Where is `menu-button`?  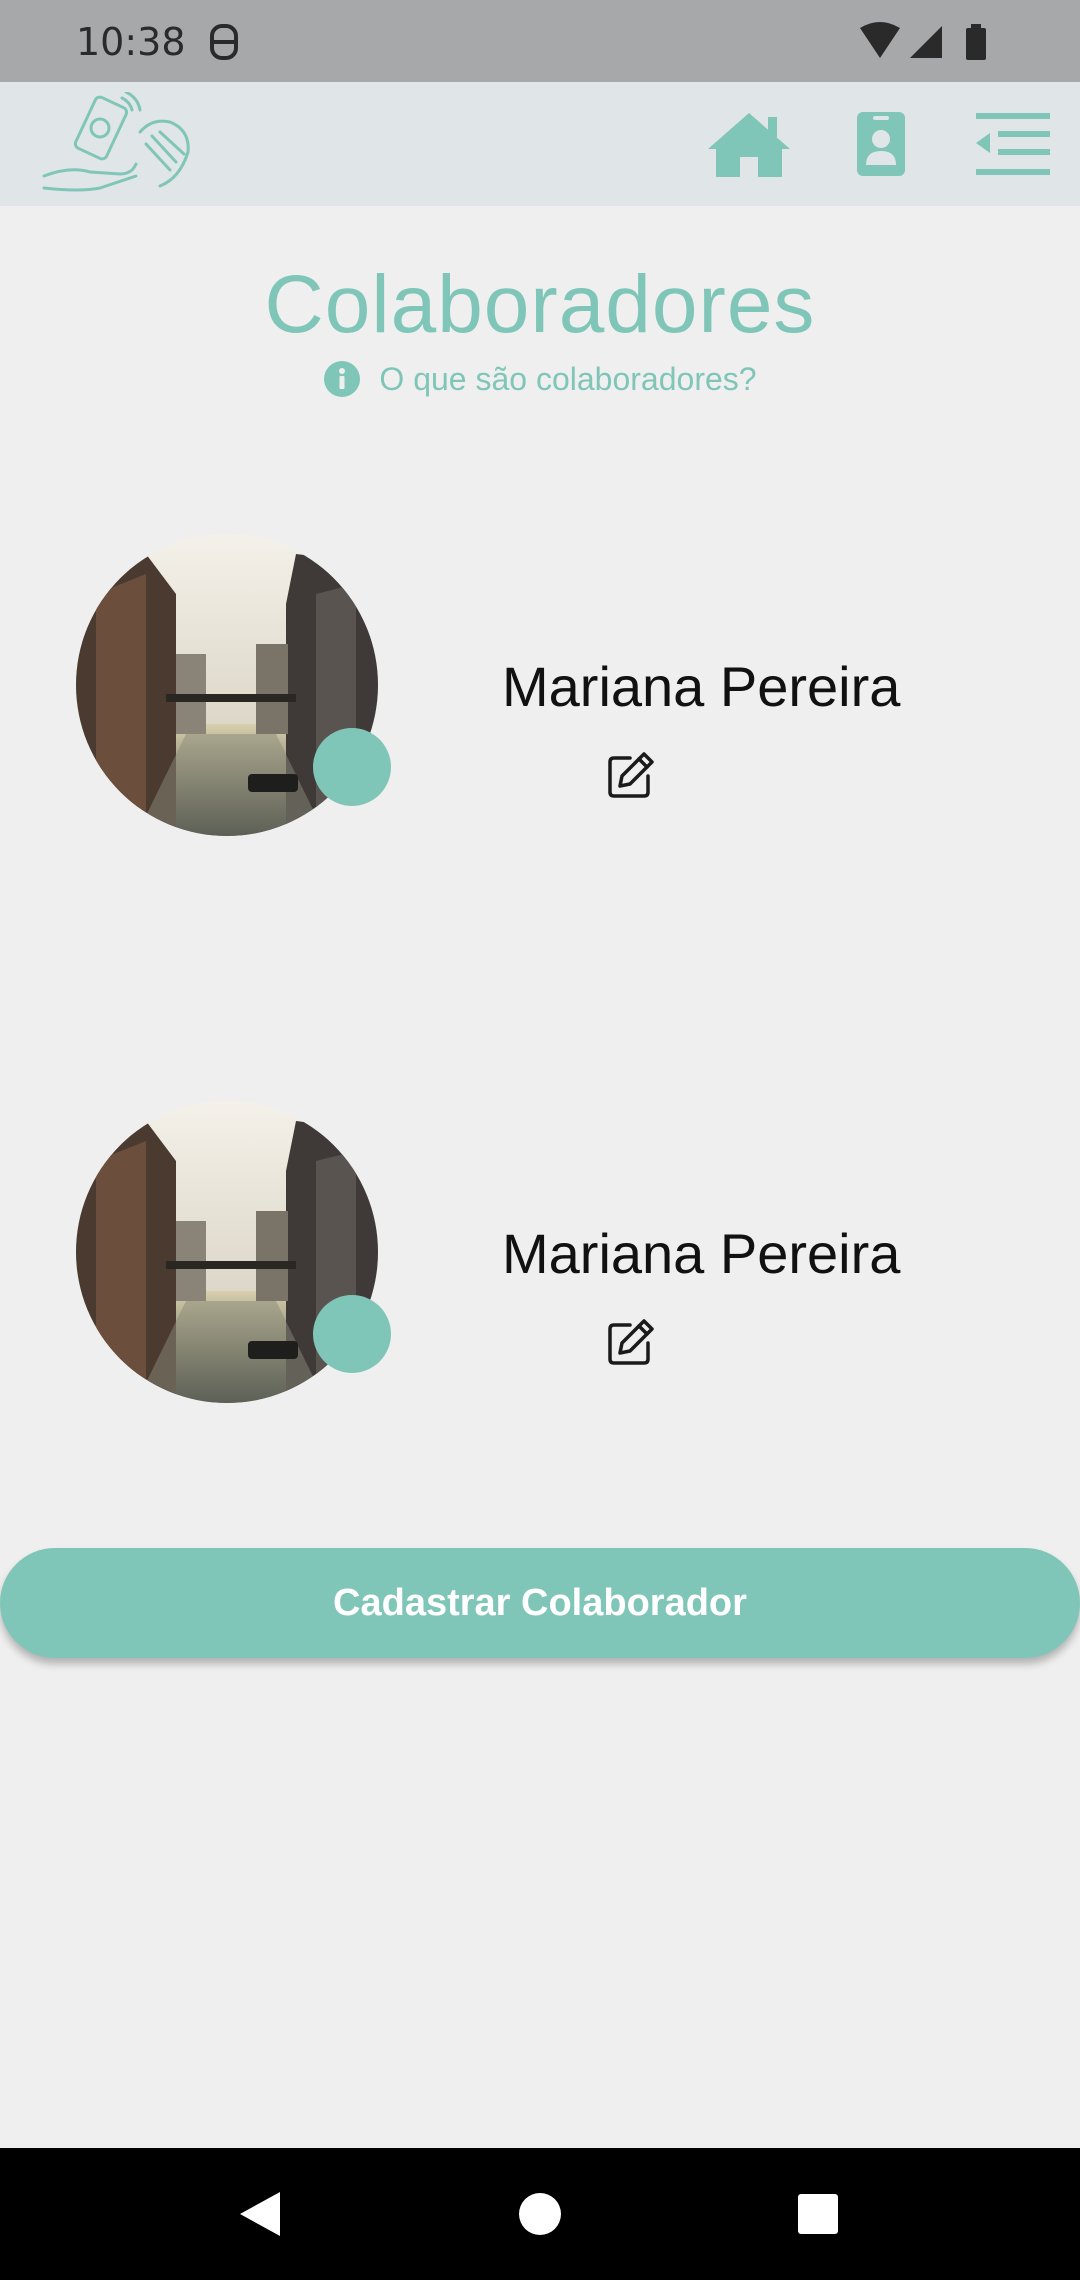
menu-button is located at coordinates (1013, 144).